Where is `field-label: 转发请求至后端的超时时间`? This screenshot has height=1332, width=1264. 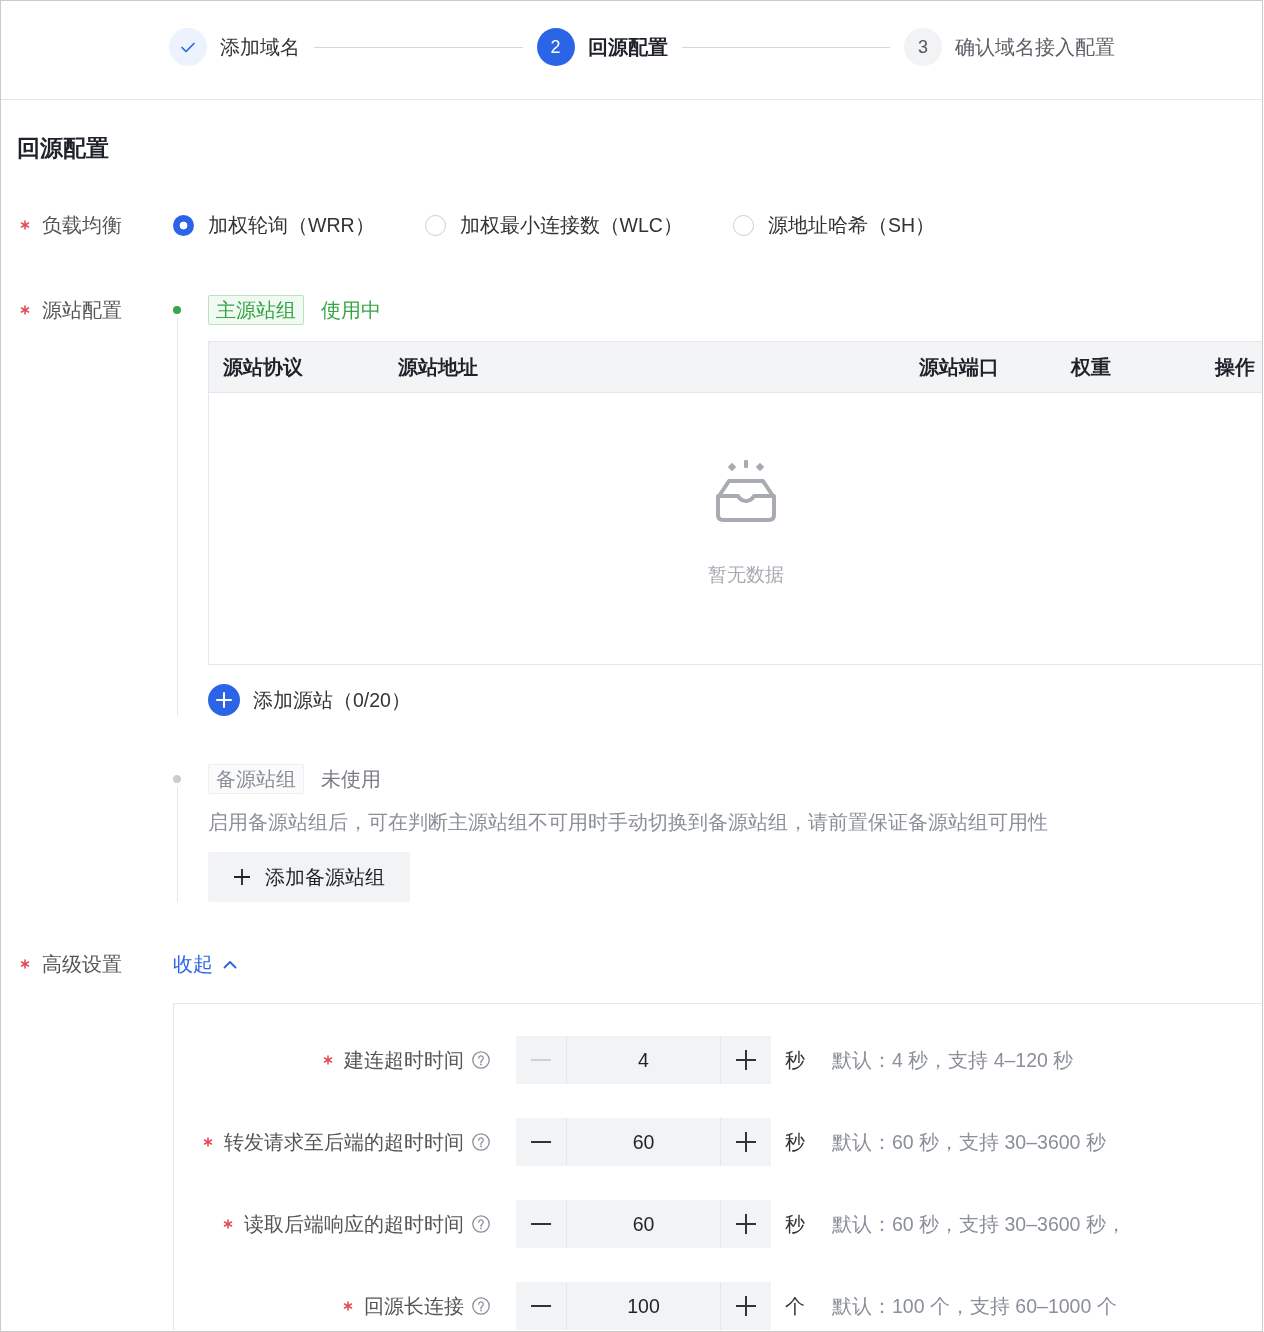
field-label: 转发请求至后端的超时时间 is located at coordinates (344, 1142).